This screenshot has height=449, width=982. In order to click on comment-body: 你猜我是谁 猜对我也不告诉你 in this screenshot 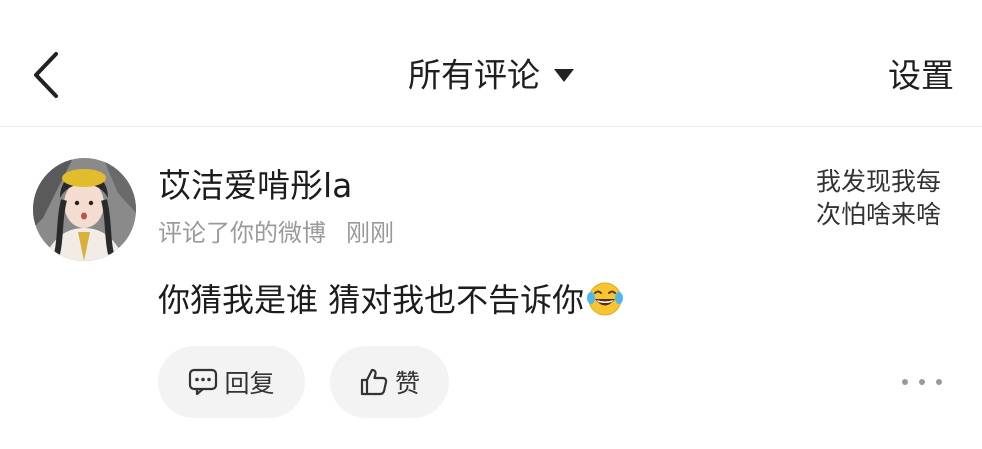, I will do `click(371, 300)`.